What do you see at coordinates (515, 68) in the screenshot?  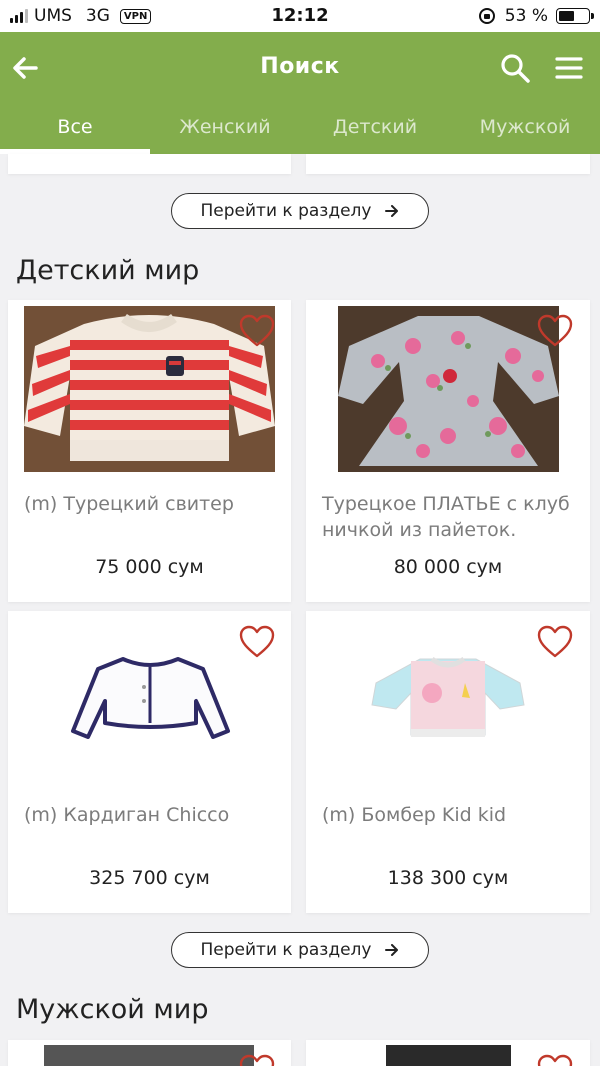 I see `search-icon` at bounding box center [515, 68].